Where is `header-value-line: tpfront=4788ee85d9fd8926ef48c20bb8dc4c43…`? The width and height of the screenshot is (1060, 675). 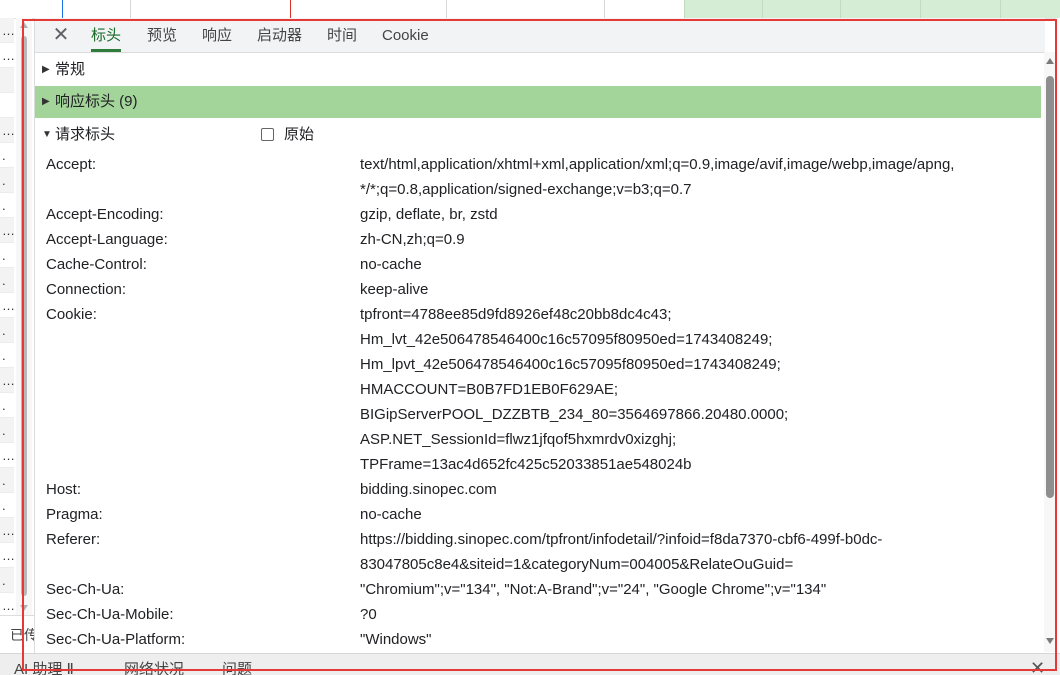
header-value-line: tpfront=4788ee85d9fd8926ef48c20bb8dc4c43… is located at coordinates (516, 314).